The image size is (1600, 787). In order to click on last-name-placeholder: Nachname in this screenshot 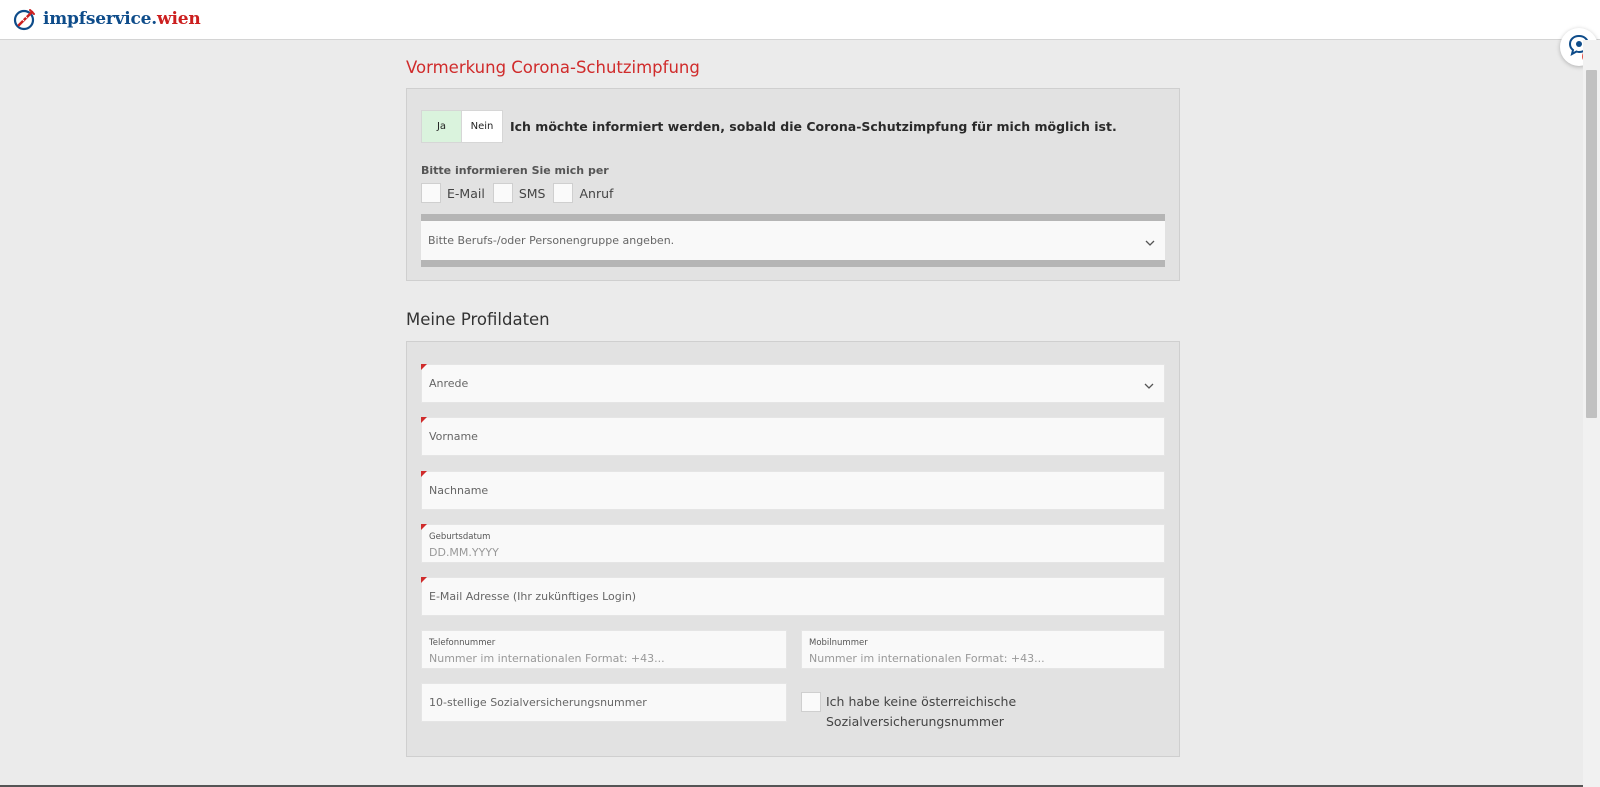, I will do `click(459, 490)`.